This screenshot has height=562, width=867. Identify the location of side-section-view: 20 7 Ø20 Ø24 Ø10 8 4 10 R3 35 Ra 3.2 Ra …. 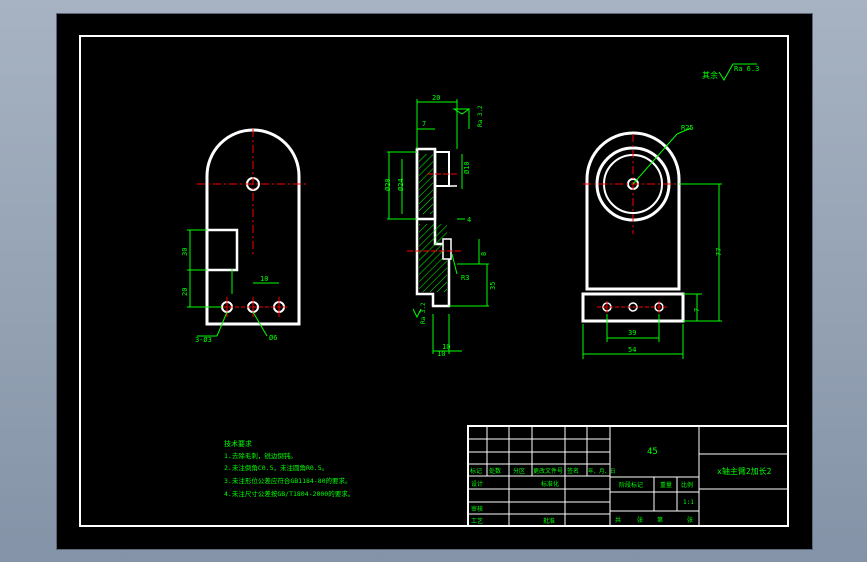
(440, 226).